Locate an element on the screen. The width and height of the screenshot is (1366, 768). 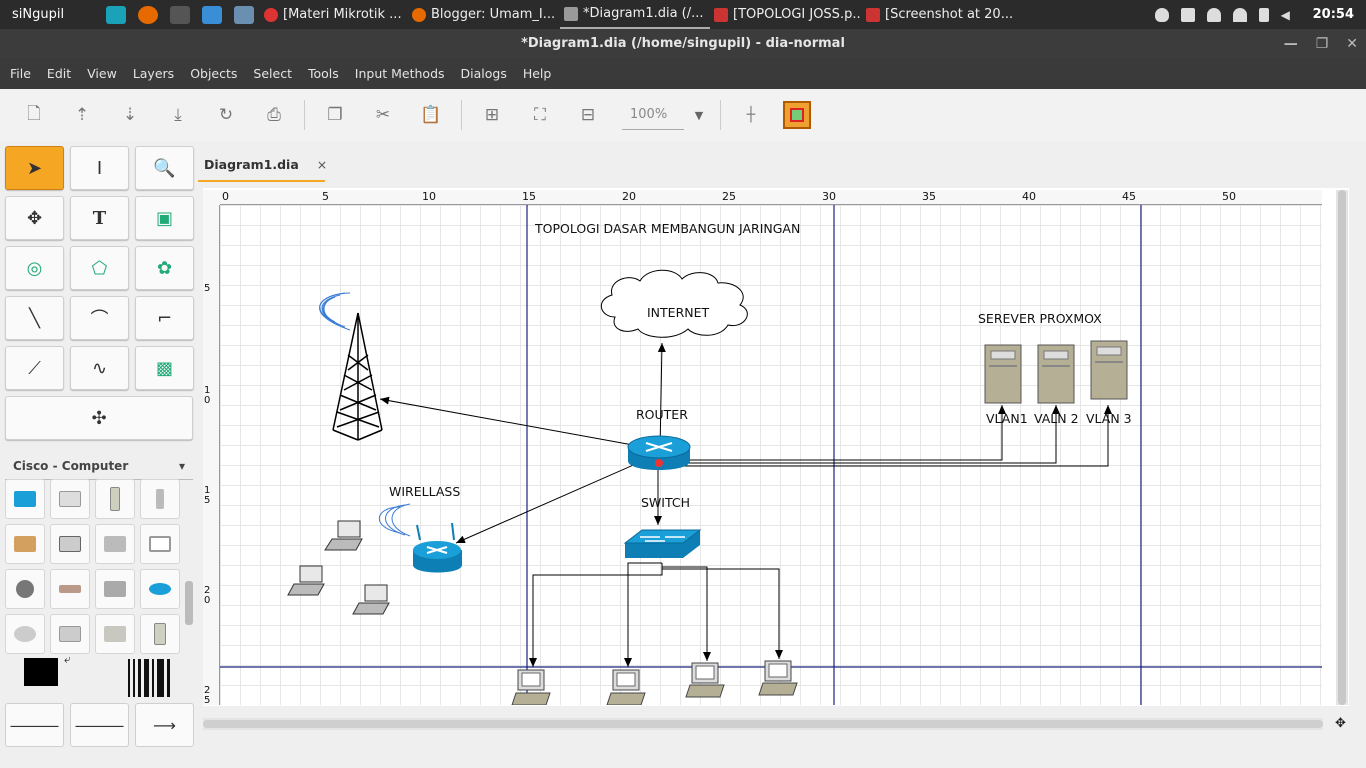
line-tool-icon: ╲ is located at coordinates (34, 318).